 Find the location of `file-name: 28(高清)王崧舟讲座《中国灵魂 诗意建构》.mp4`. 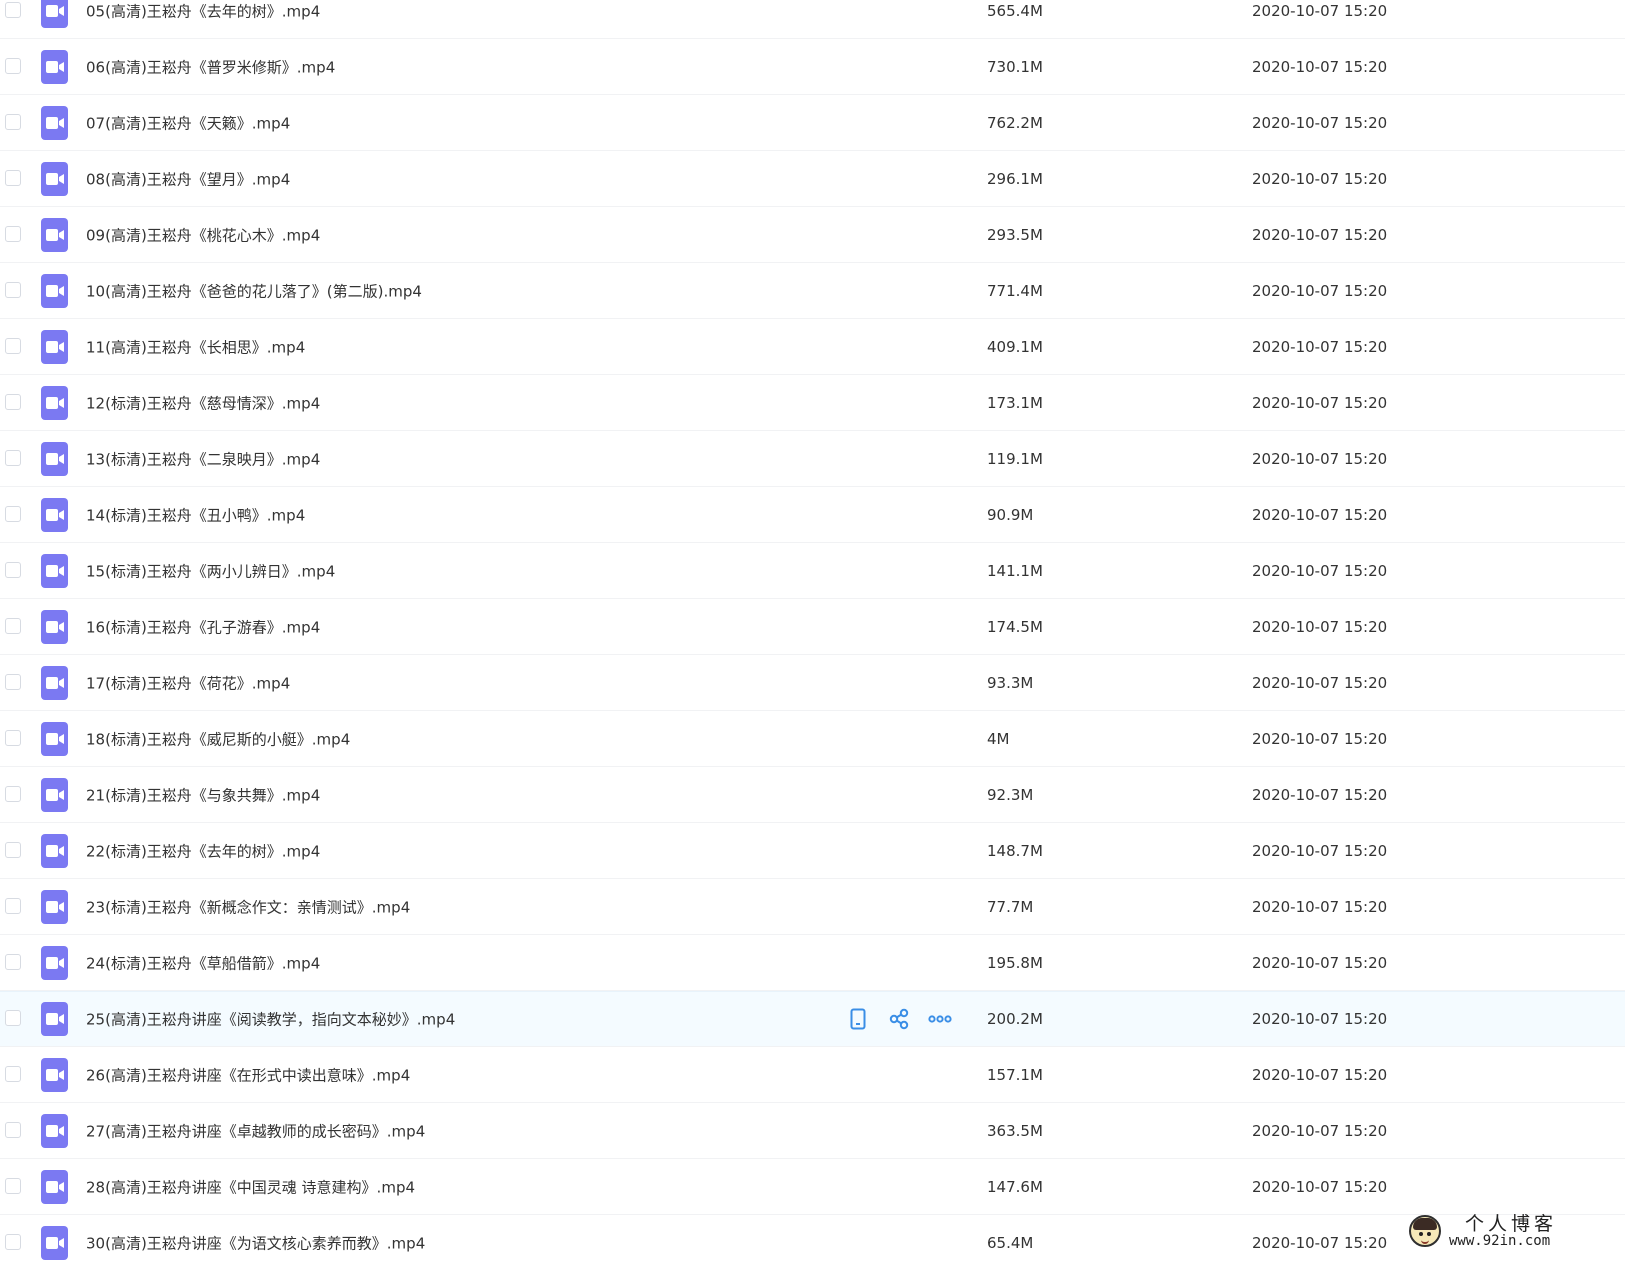

file-name: 28(高清)王崧舟讲座《中国灵魂 诗意建构》.mp4 is located at coordinates (250, 1186).